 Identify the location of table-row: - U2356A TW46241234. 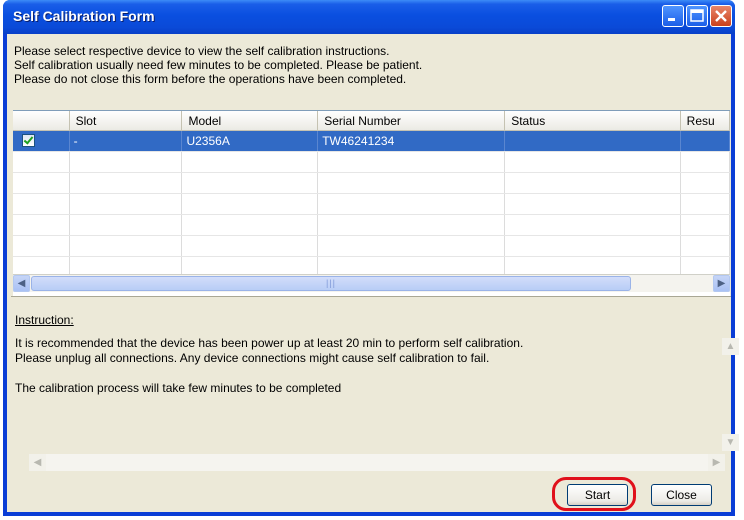
(371, 141).